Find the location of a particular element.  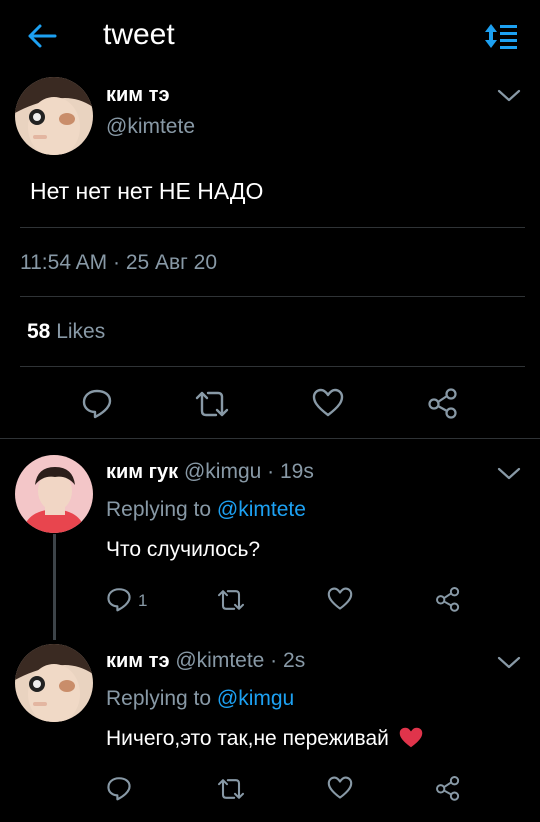

replying-to: Replying to @kimtete is located at coordinates (206, 510).